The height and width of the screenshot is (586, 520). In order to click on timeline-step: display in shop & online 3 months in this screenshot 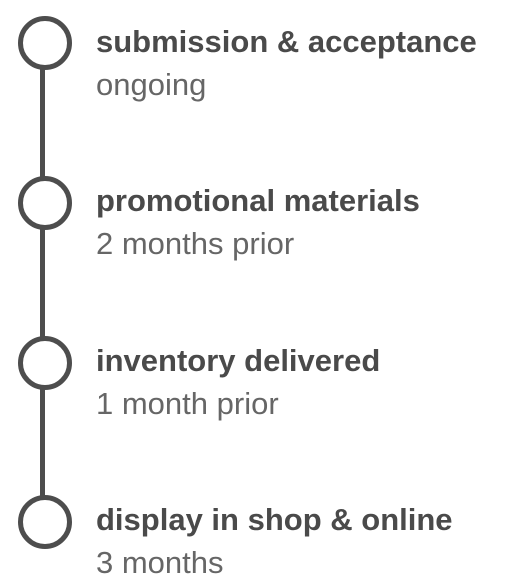, I will do `click(306, 543)`.